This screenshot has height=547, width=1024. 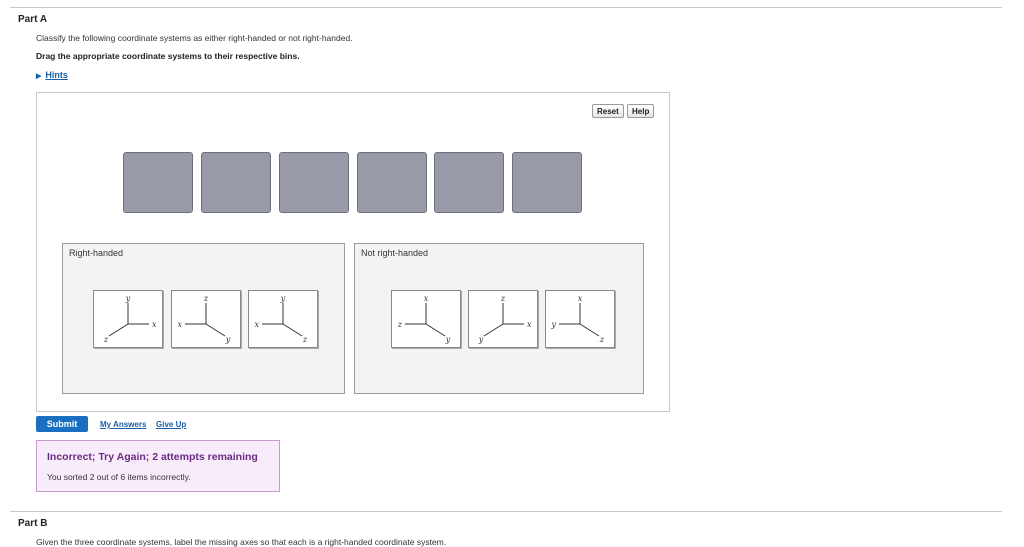 What do you see at coordinates (506, 7) in the screenshot?
I see `top-divider` at bounding box center [506, 7].